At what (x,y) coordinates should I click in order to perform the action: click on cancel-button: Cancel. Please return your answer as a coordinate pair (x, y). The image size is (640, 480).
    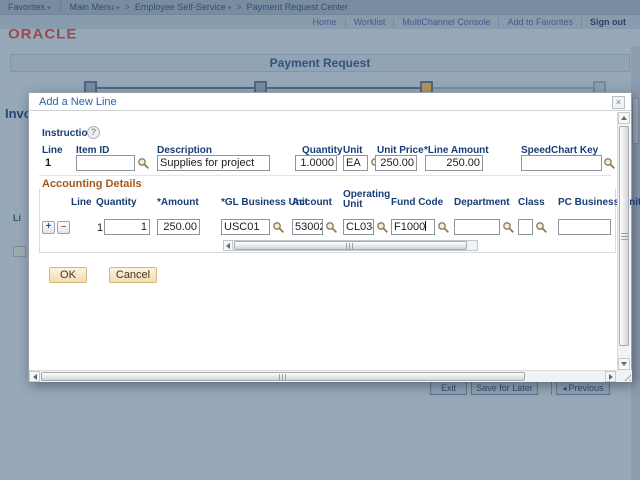
    Looking at the image, I should click on (133, 275).